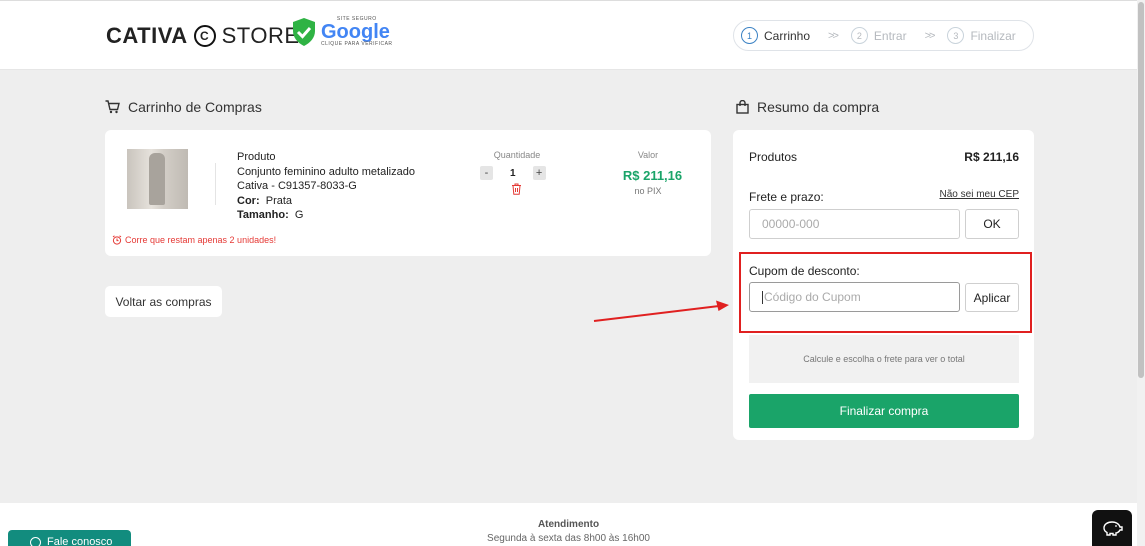  I want to click on checkout-steps: 1 Carrinho >> 2 Entrar >> 3 Finalizar, so click(883, 35).